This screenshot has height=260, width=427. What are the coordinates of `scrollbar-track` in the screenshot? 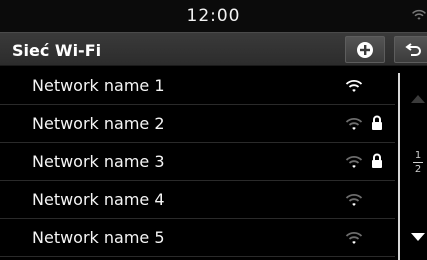 It's located at (399, 166).